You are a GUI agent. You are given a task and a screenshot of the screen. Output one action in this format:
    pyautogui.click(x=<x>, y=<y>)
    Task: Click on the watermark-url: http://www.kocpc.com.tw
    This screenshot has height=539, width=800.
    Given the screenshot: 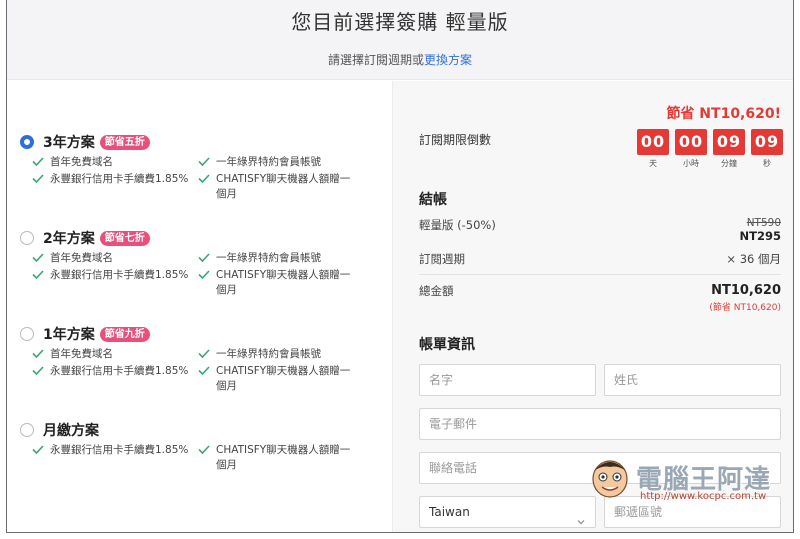 What is the action you would take?
    pyautogui.click(x=703, y=496)
    